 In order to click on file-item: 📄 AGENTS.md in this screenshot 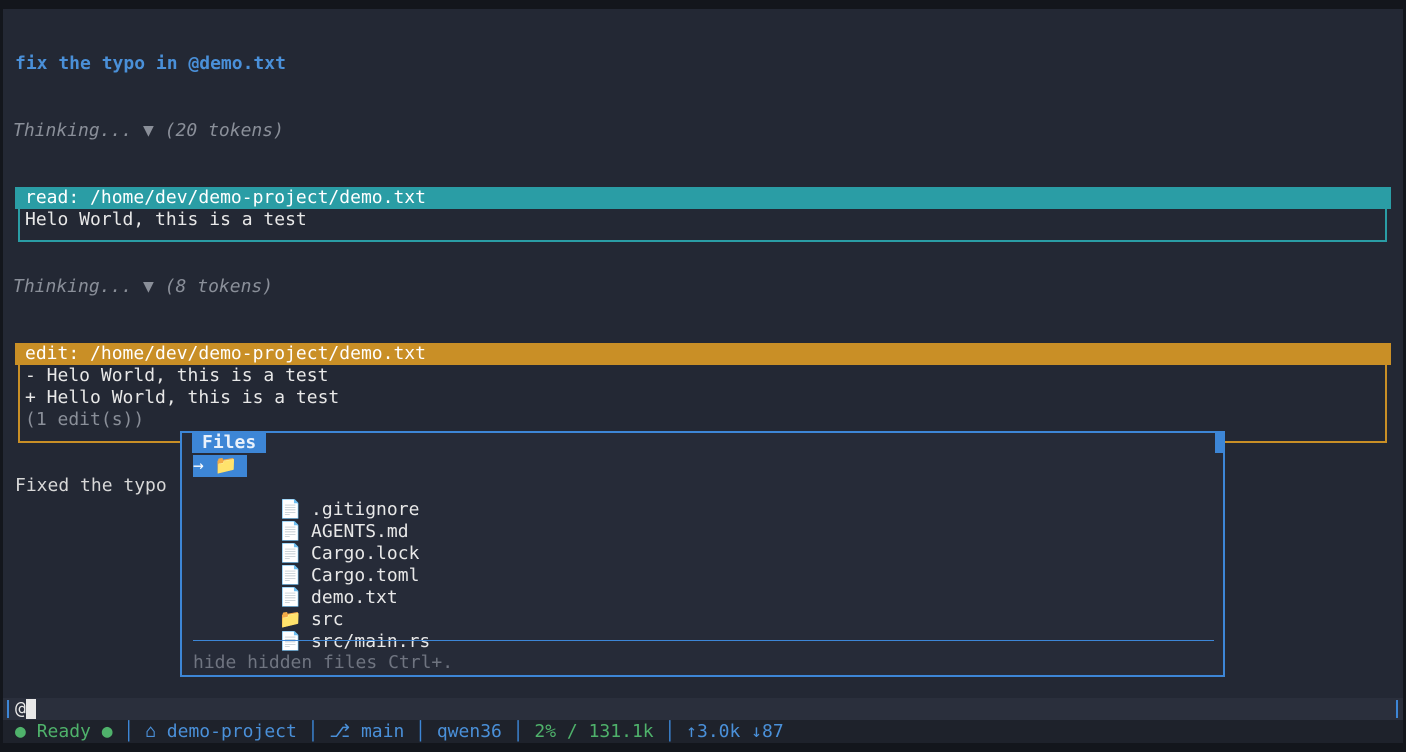, I will do `click(311, 520)`.